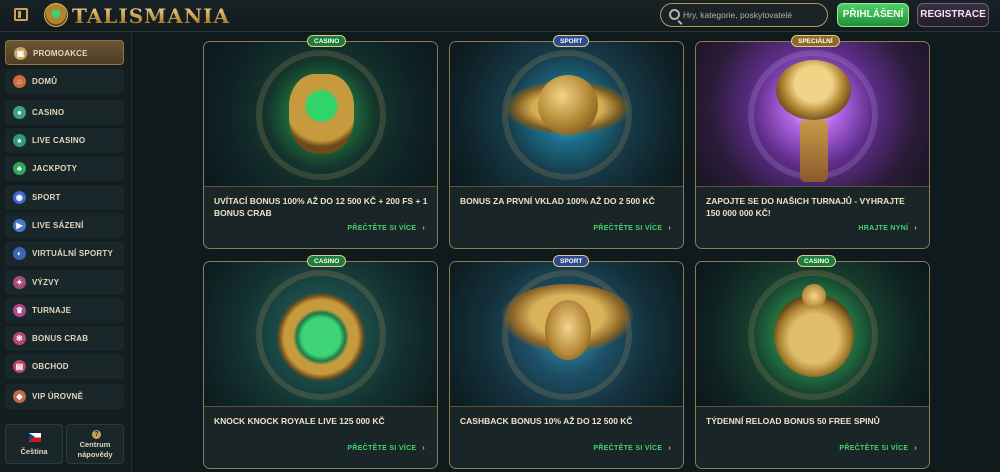 The width and height of the screenshot is (1000, 472). I want to click on sidebar-item-tournaments: ♛ TURNAJE, so click(64, 310).